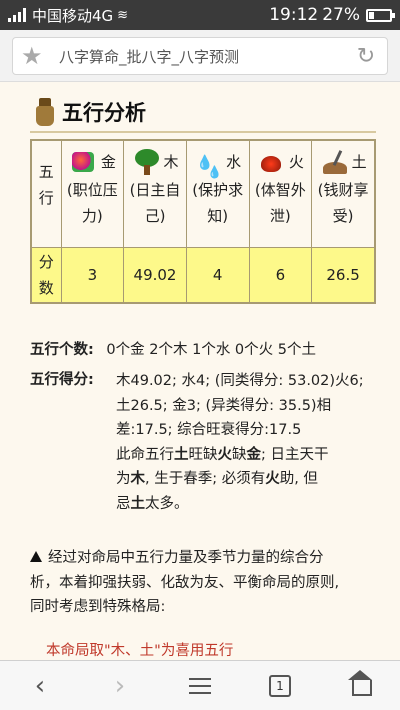  I want to click on fire-icon, so click(272, 162).